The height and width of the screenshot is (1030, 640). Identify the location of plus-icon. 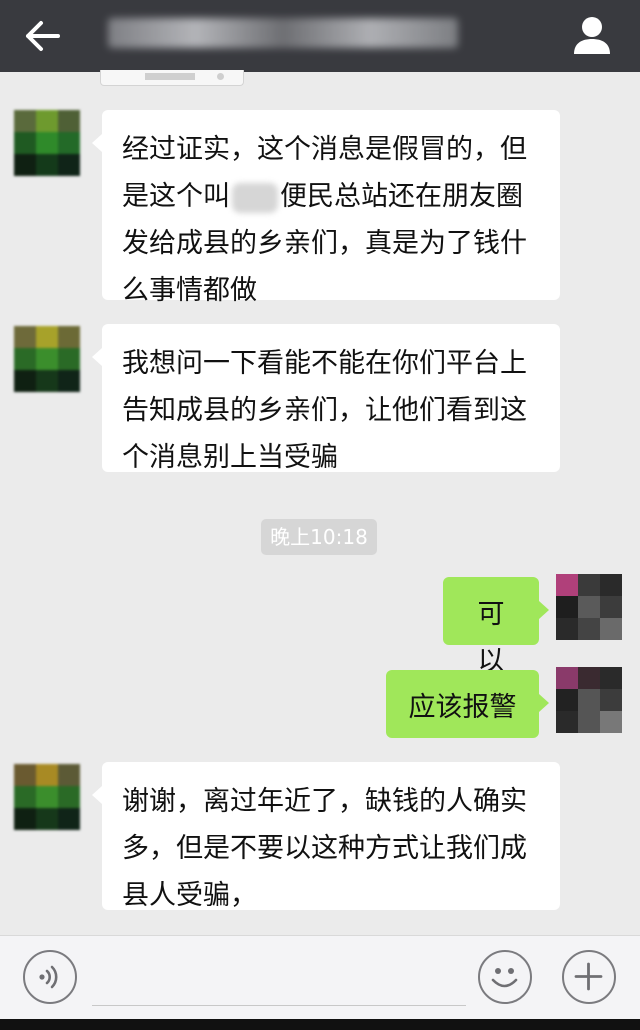
(588, 976).